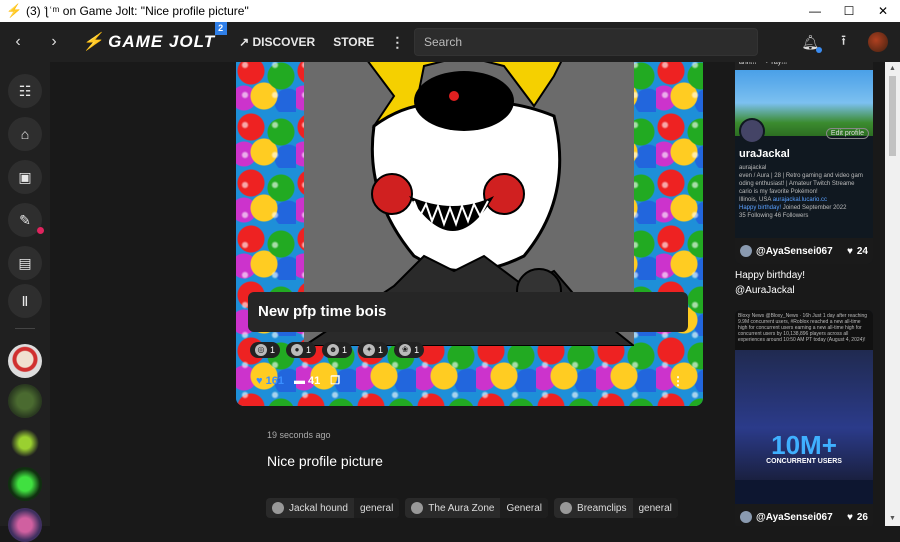 The image size is (900, 542). I want to click on user-avatar, so click(878, 42).